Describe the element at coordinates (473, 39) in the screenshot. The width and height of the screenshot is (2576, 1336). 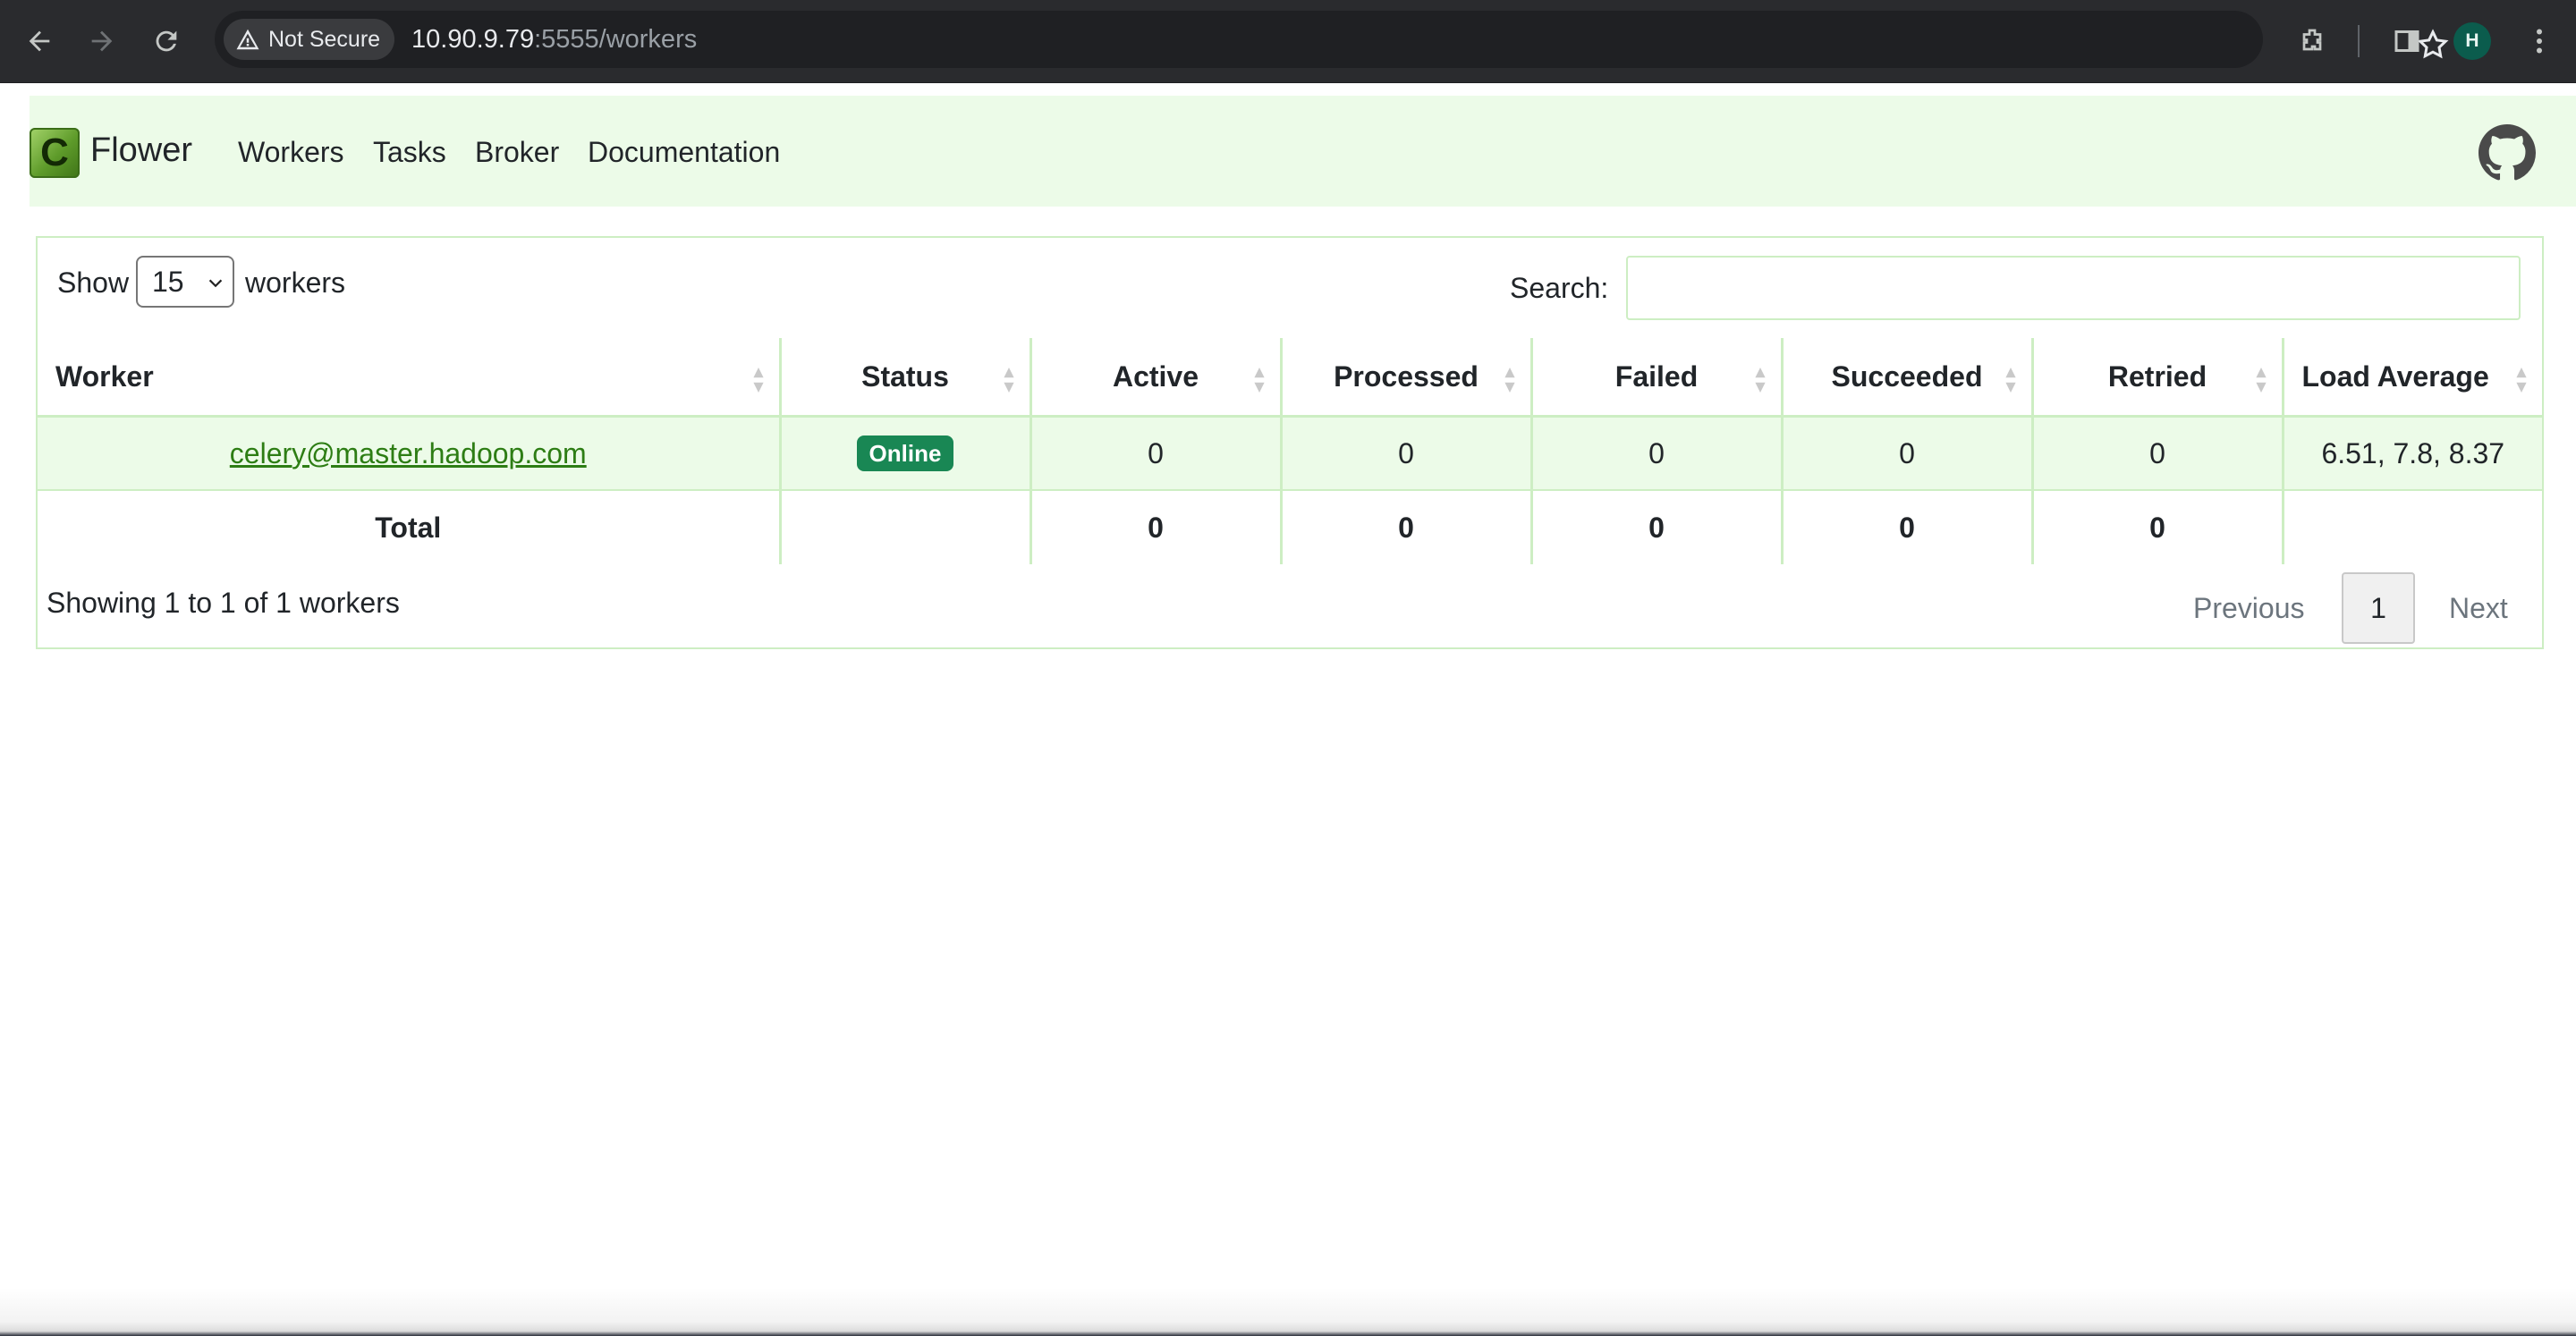
I see `url-host: 10.90.9.79` at that location.